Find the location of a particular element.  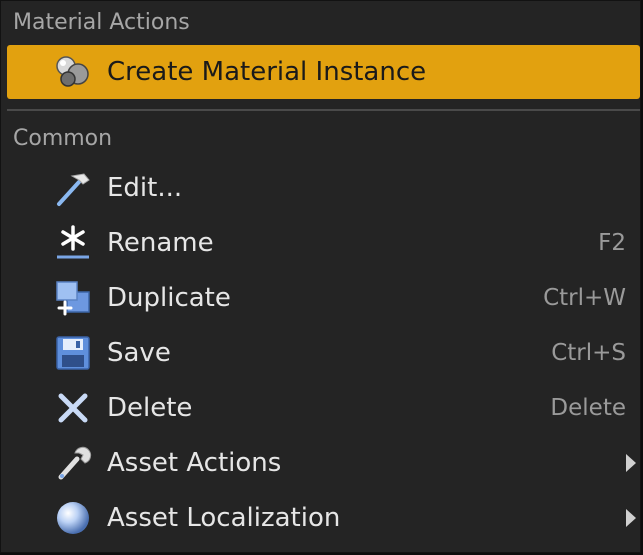

menu-item-duplicate: Duplicate Ctrl+W is located at coordinates (323, 298).